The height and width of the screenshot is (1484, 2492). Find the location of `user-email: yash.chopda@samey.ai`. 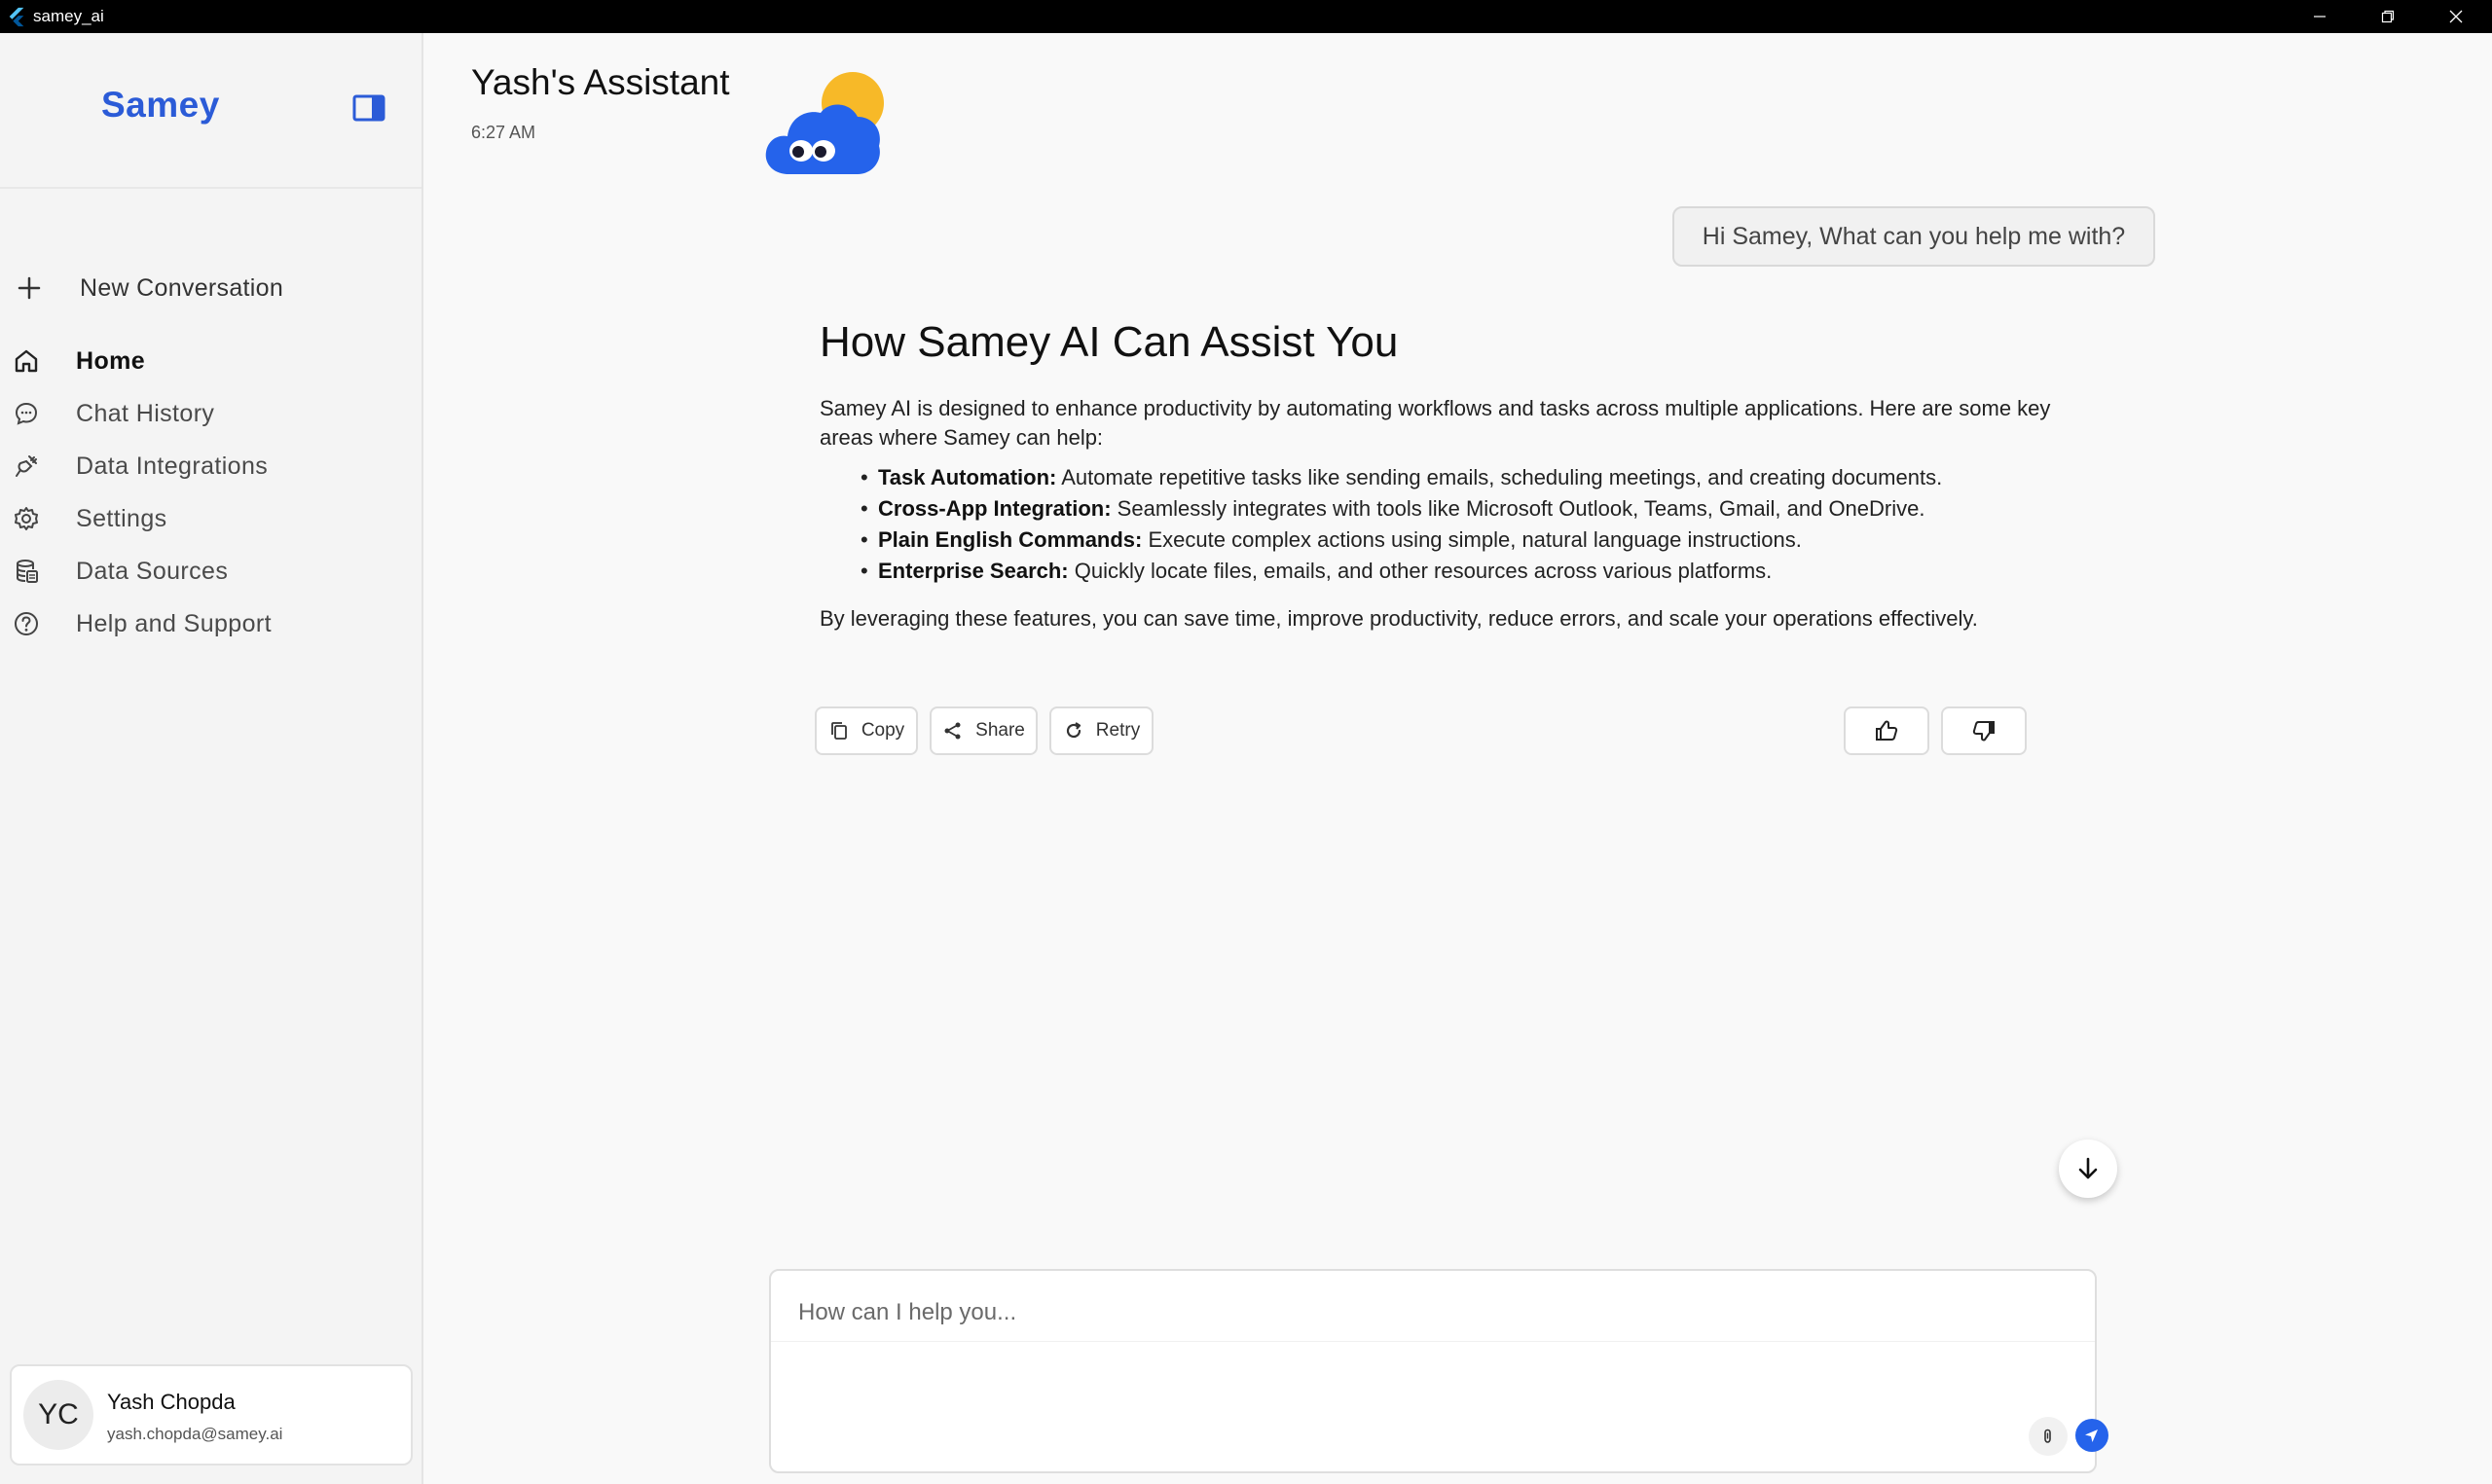

user-email: yash.chopda@samey.ai is located at coordinates (195, 1434).